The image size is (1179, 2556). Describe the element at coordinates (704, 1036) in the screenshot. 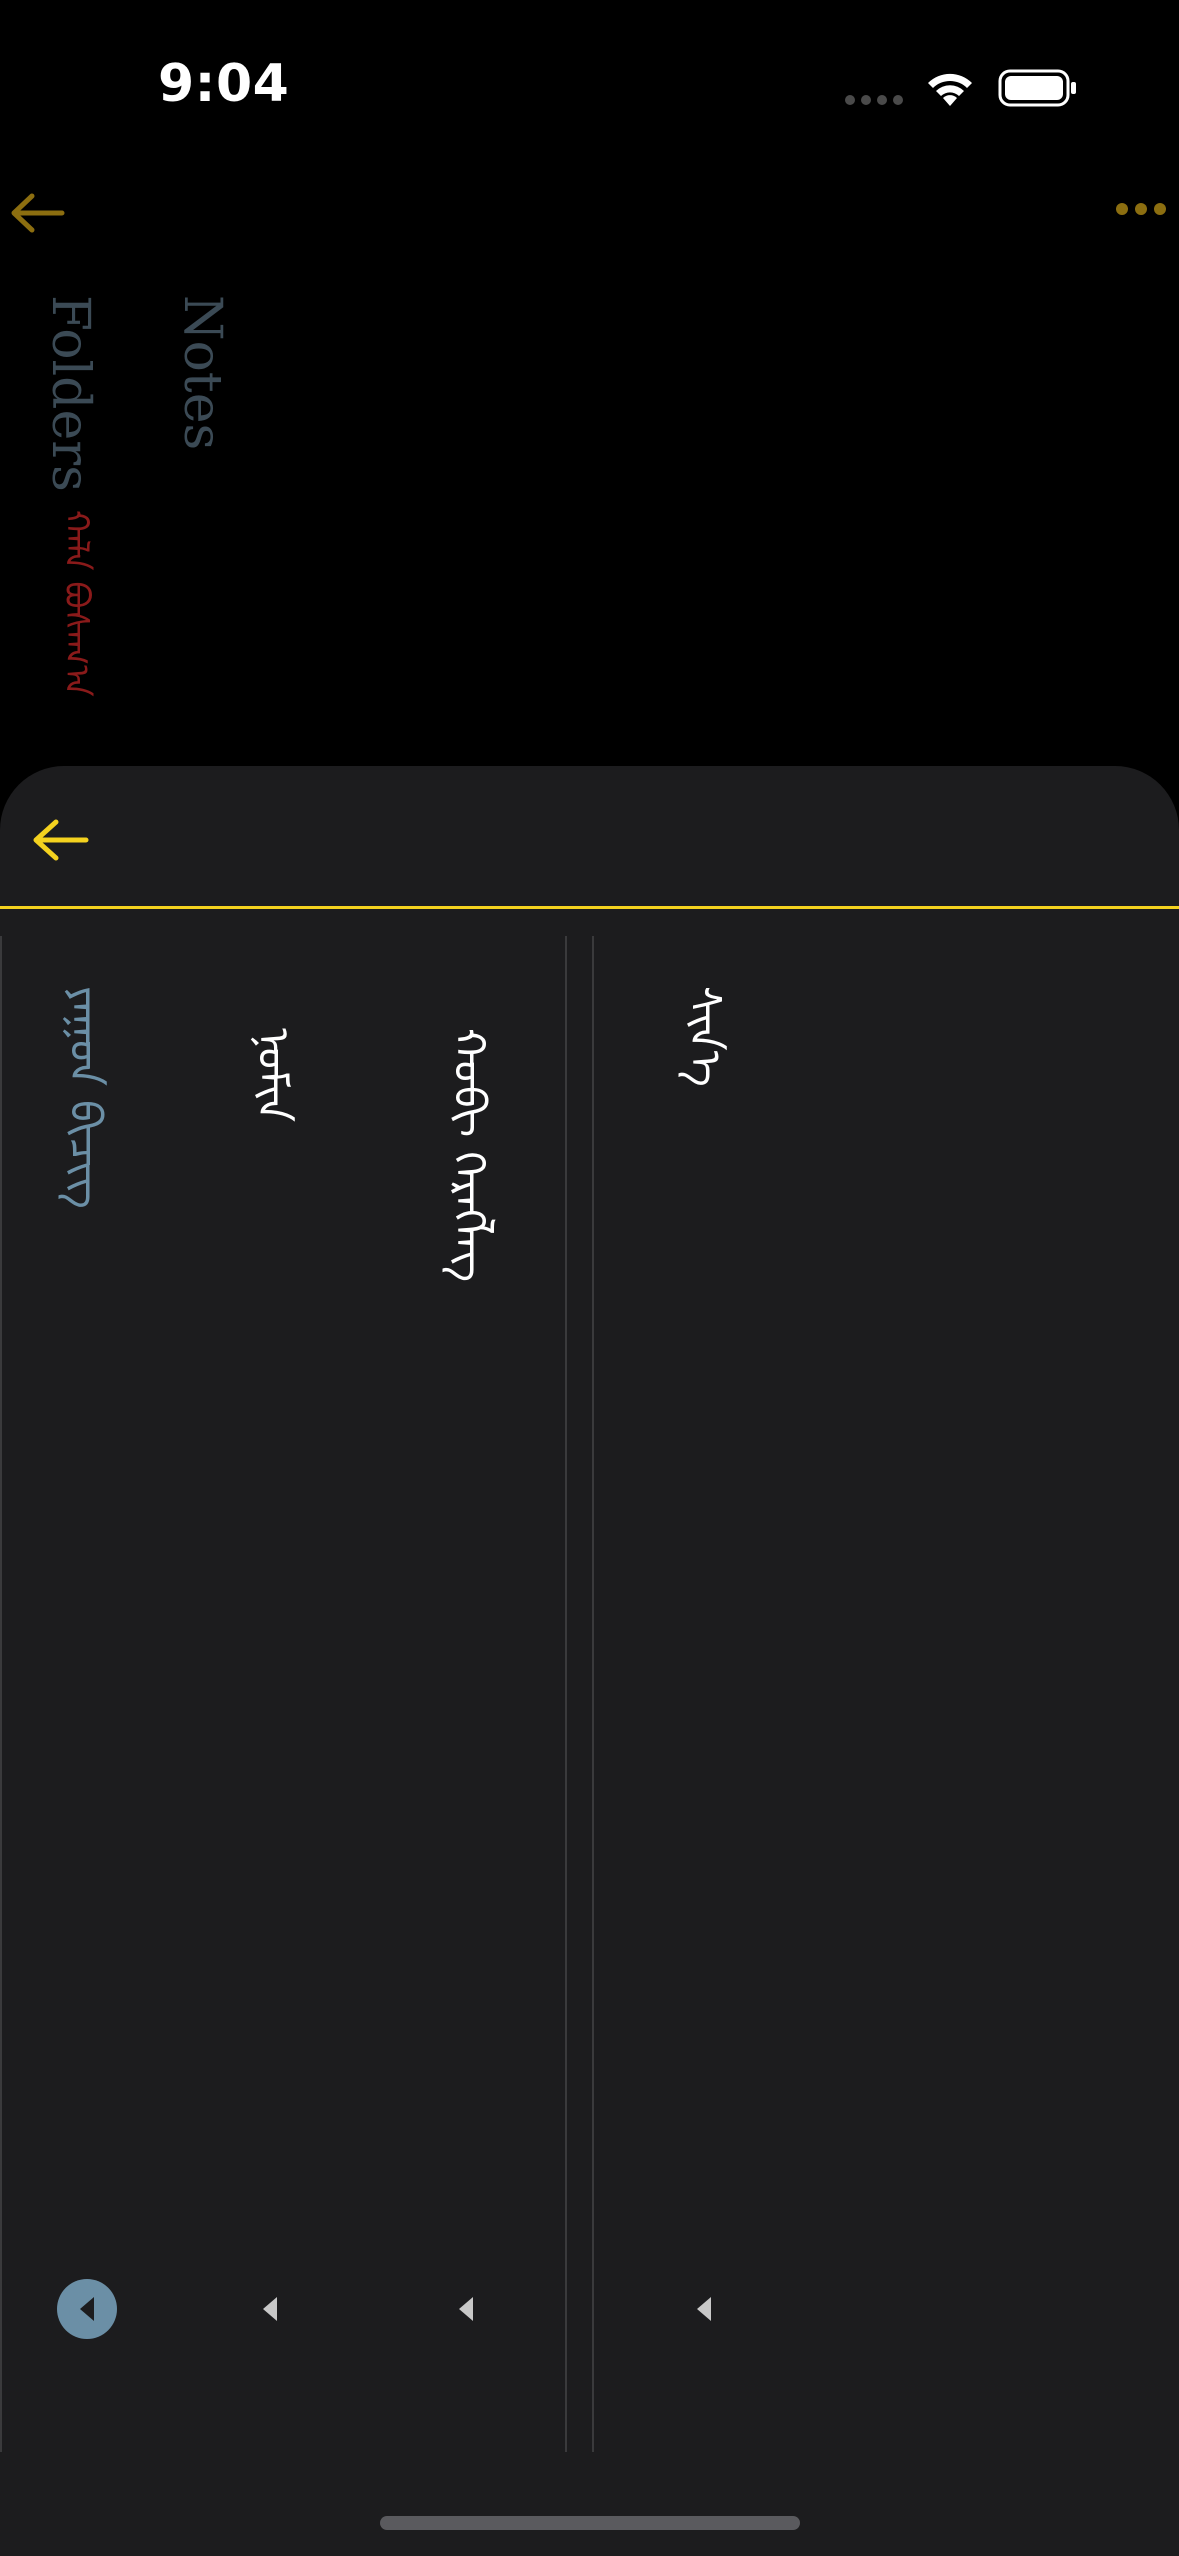

I see `list-item-label: ᠰᠢᠨ᠎ᠡ` at that location.